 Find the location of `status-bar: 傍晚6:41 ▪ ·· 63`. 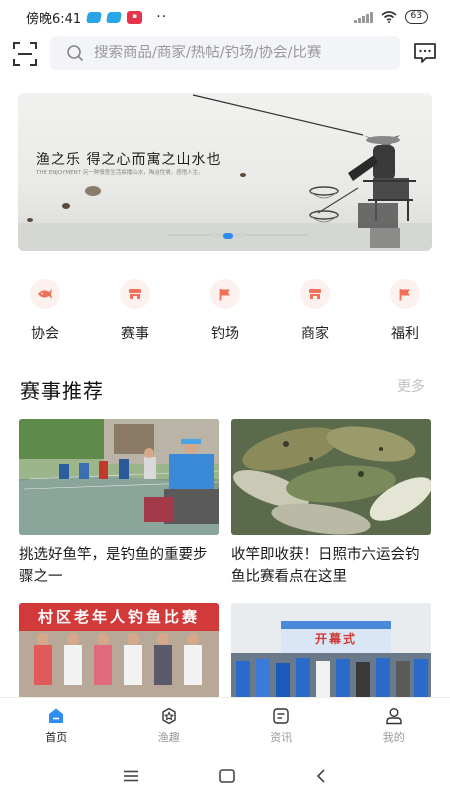

status-bar: 傍晚6:41 ▪ ·· 63 is located at coordinates (225, 17).